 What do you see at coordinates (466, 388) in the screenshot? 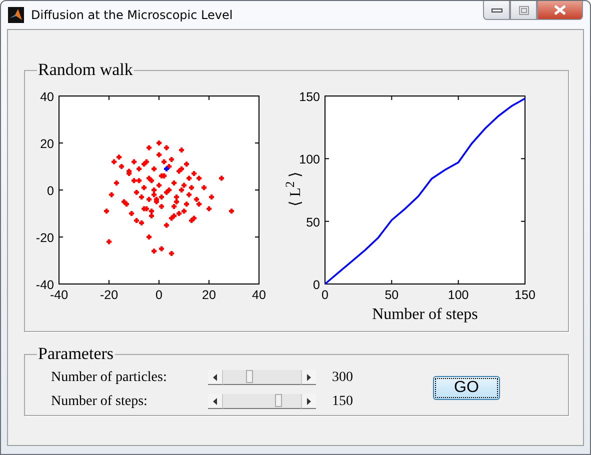
I see `go-button: GO` at bounding box center [466, 388].